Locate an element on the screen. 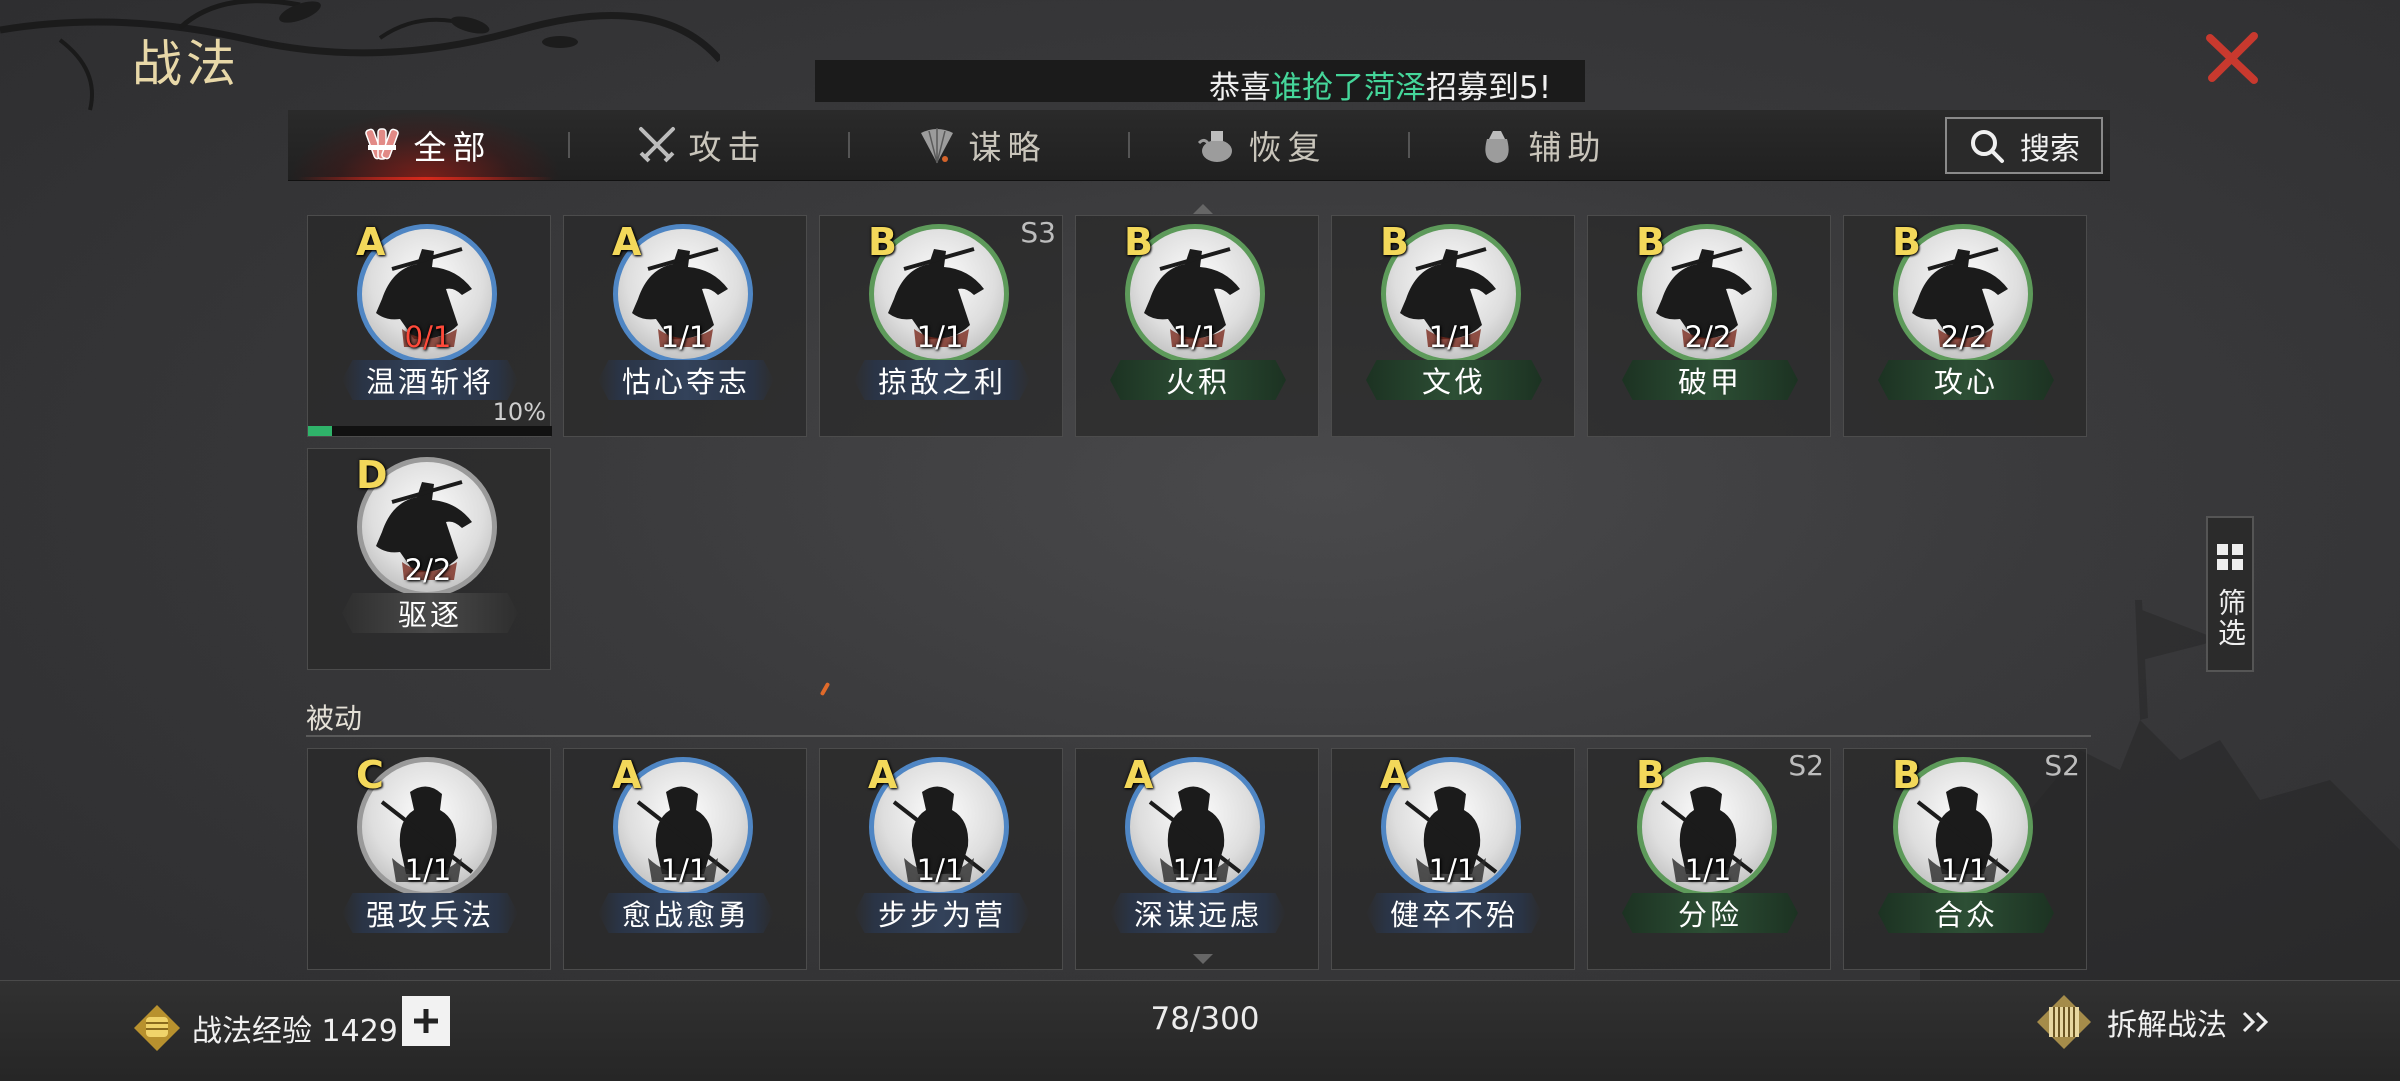 Image resolution: width=2400 pixels, height=1081 pixels. tab-attack-label: 攻击 is located at coordinates (727, 147).